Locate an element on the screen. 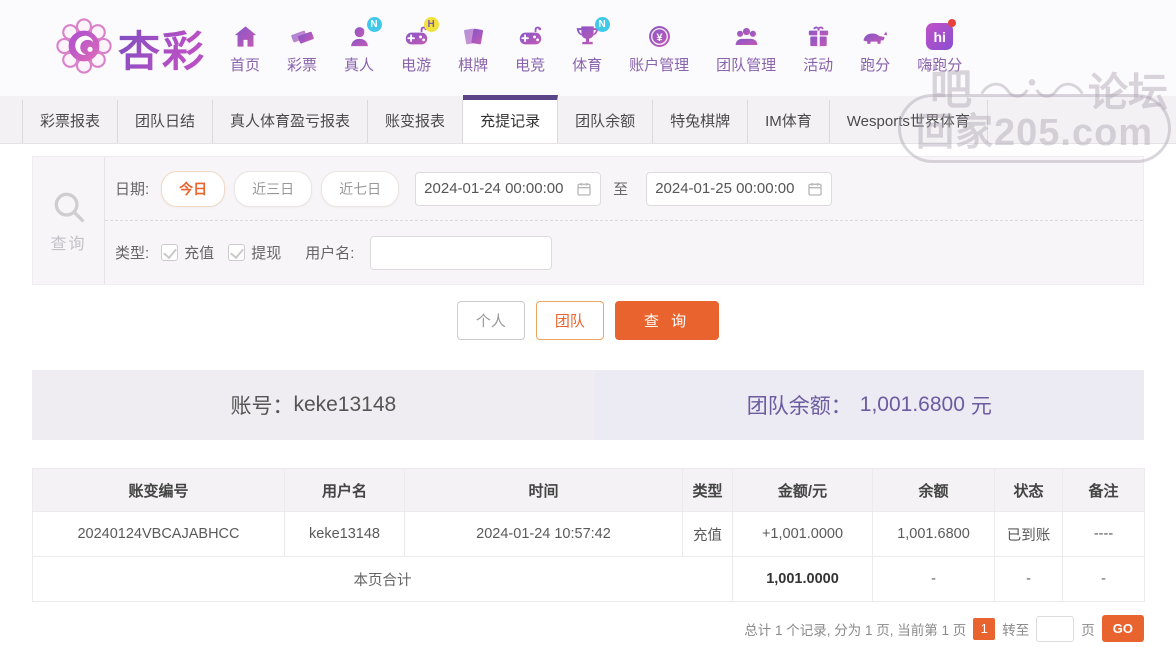  date-label: 日期: is located at coordinates (132, 189).